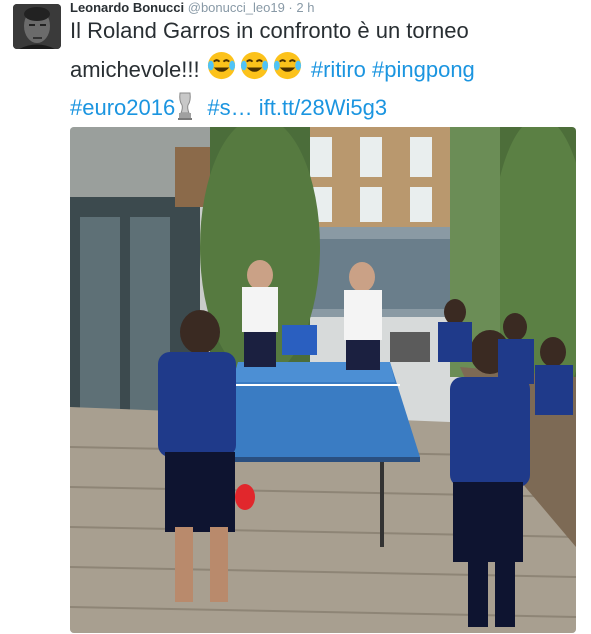  What do you see at coordinates (423, 69) in the screenshot?
I see `hashtag-pingpong: #pingpong` at bounding box center [423, 69].